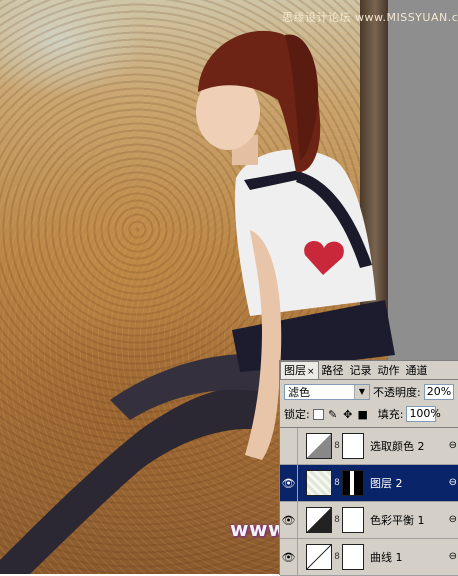  Describe the element at coordinates (397, 392) in the screenshot. I see `opacity-label: 不透明度:` at that location.